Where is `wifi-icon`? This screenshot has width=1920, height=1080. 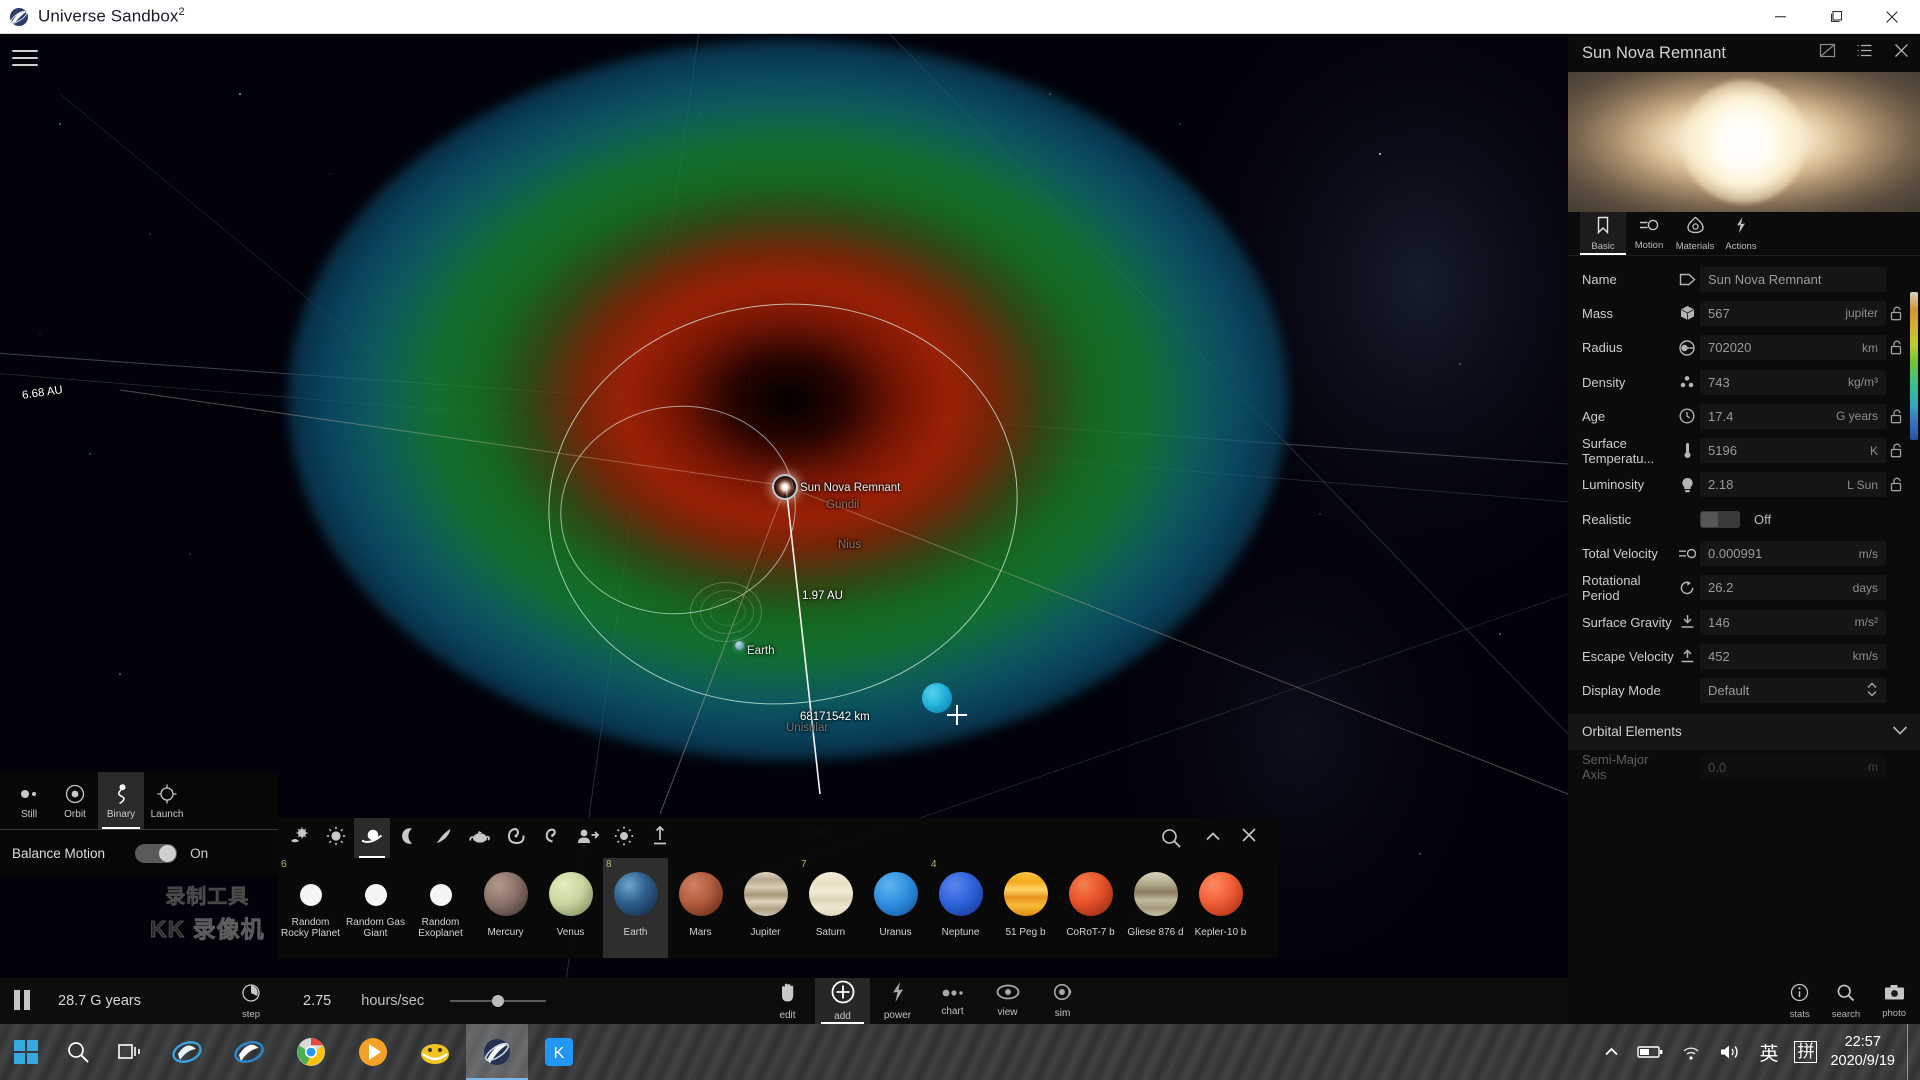 wifi-icon is located at coordinates (1691, 1052).